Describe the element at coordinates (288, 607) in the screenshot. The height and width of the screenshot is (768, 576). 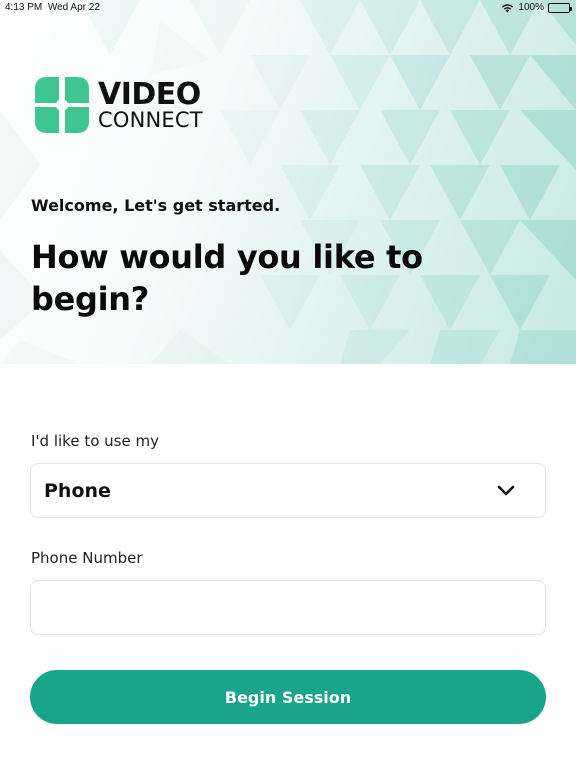
I see `phone-number-input` at that location.